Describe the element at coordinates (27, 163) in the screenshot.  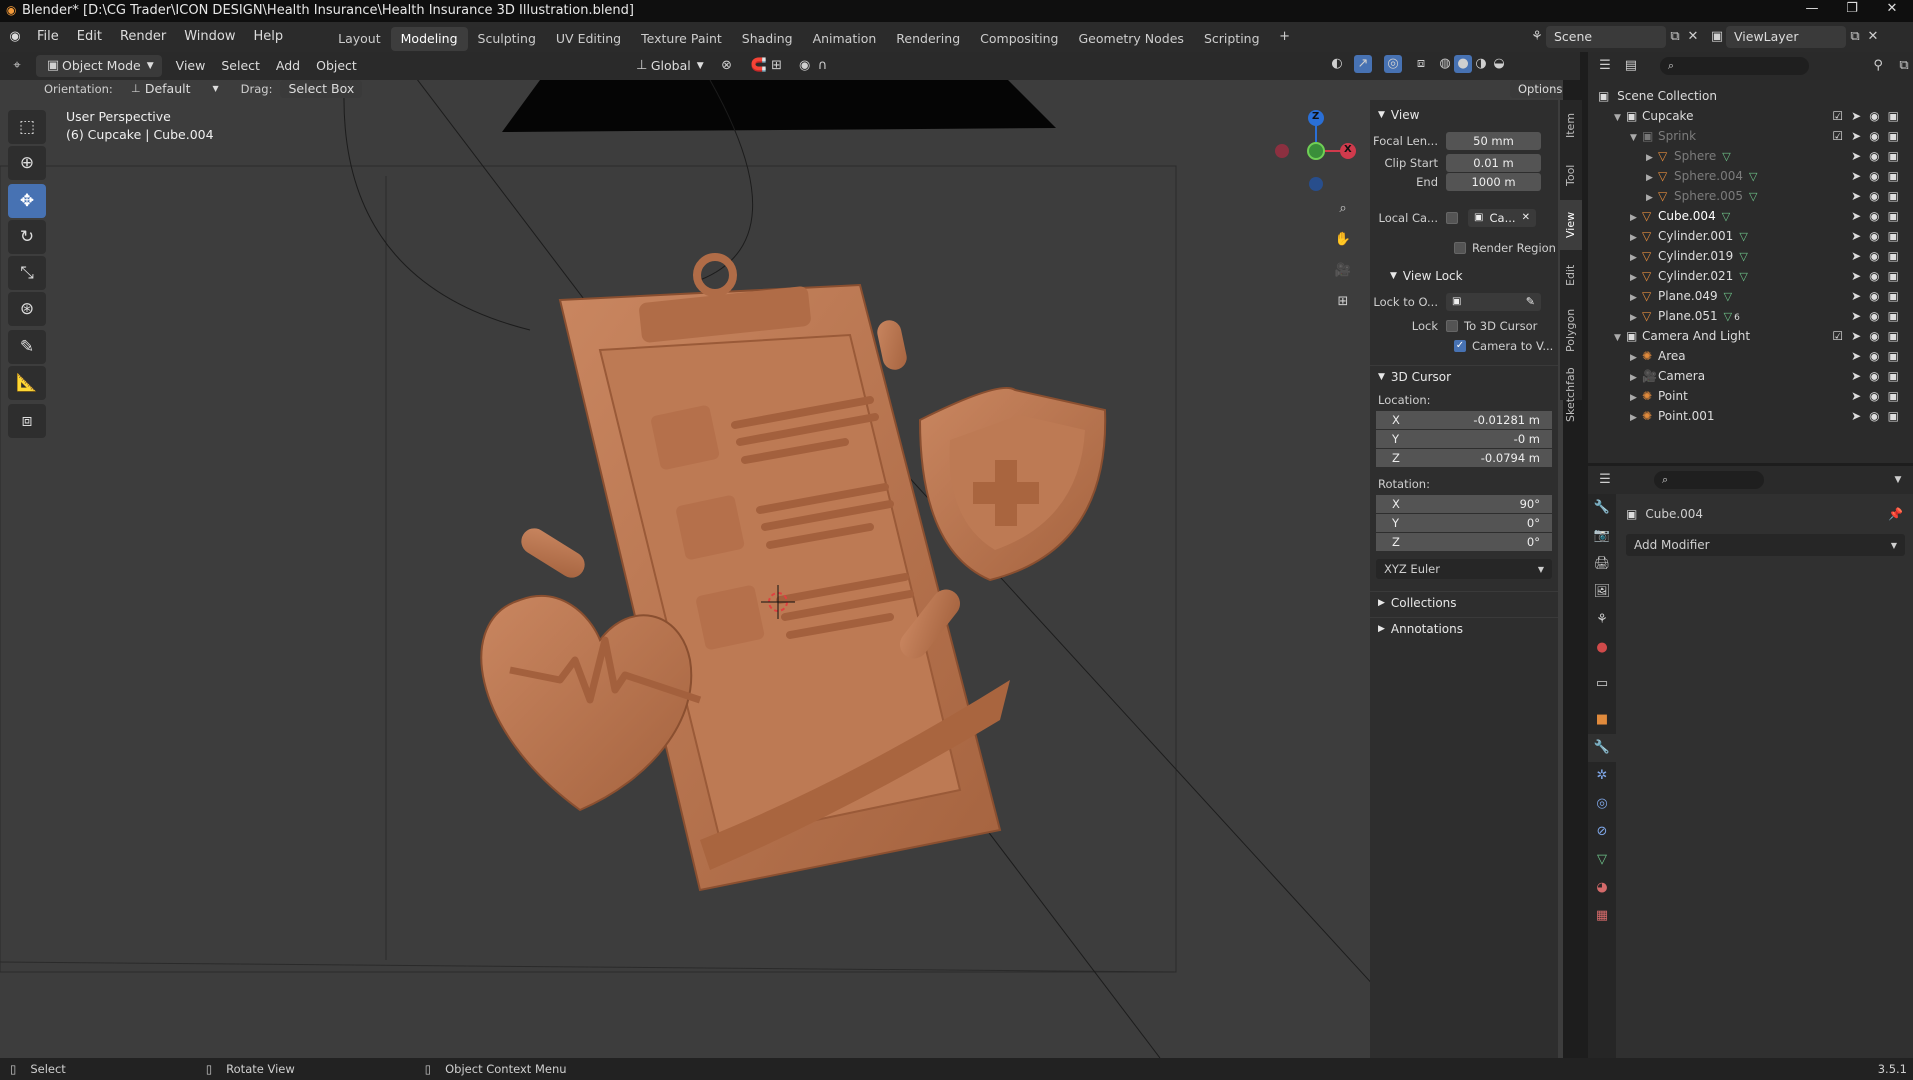
I see `cursor-tool-icon: ⊕` at that location.